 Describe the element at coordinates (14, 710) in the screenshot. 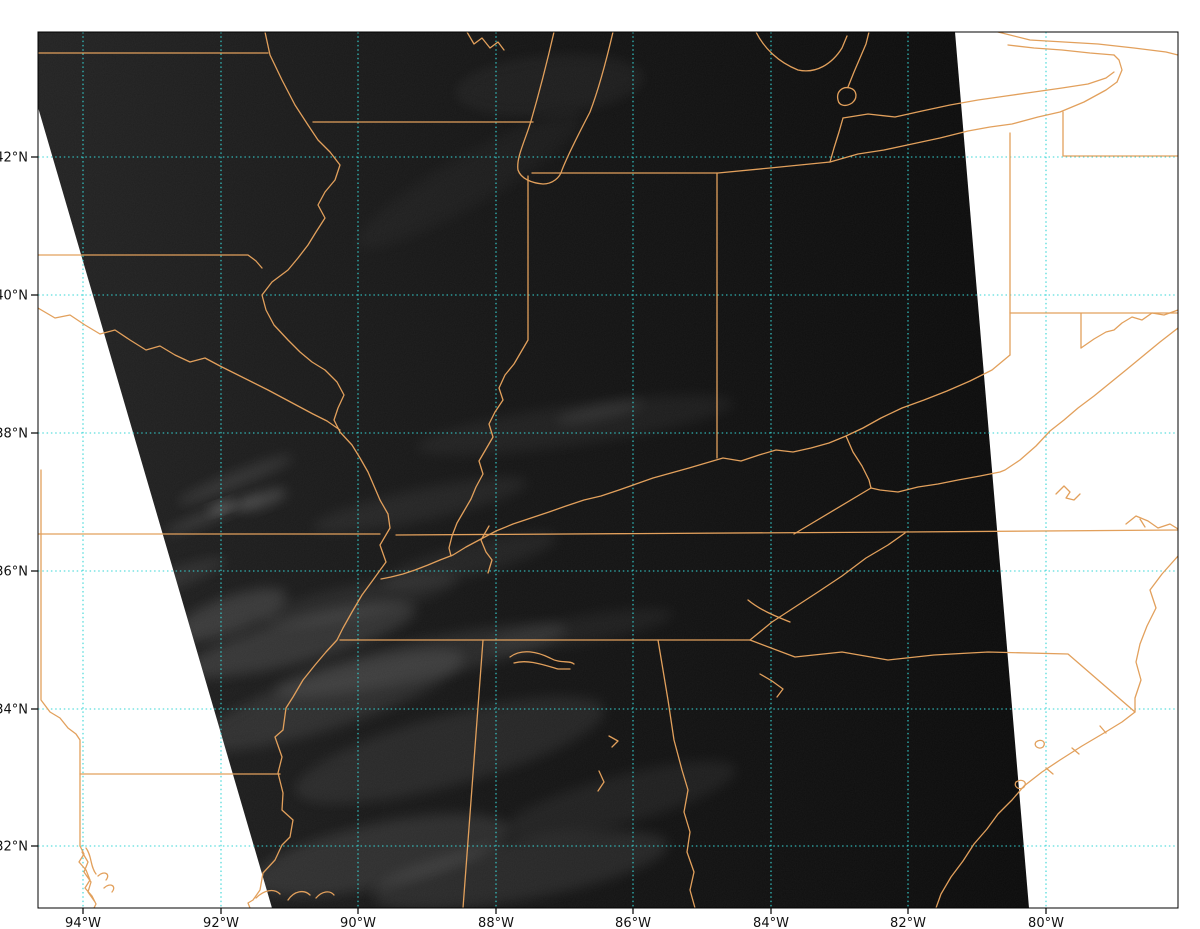

I see `lat-label-34°N: 34°N` at that location.